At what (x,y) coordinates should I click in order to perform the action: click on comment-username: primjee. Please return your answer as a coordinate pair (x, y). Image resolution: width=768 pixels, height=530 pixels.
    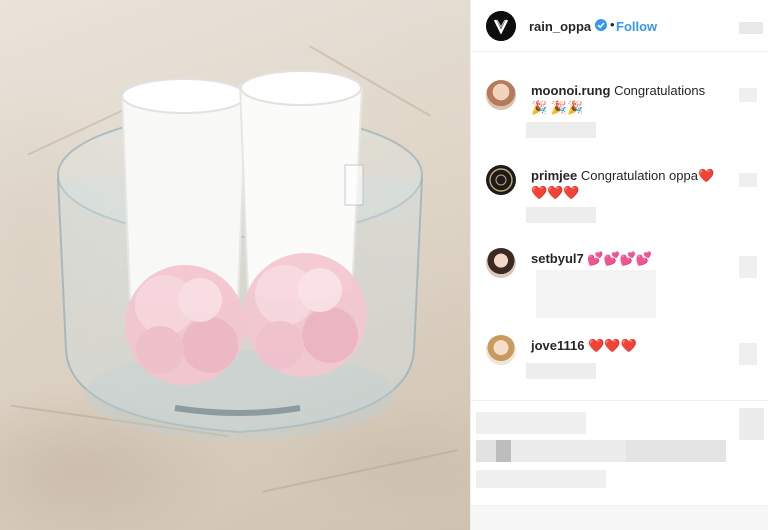
    Looking at the image, I should click on (554, 175).